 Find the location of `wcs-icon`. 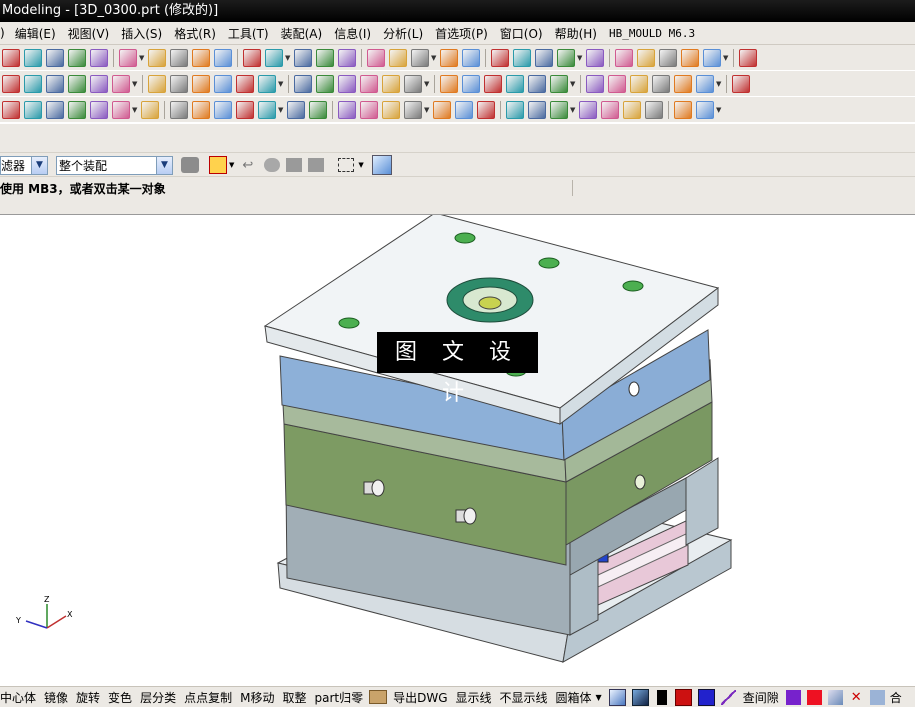

wcs-icon is located at coordinates (624, 57).